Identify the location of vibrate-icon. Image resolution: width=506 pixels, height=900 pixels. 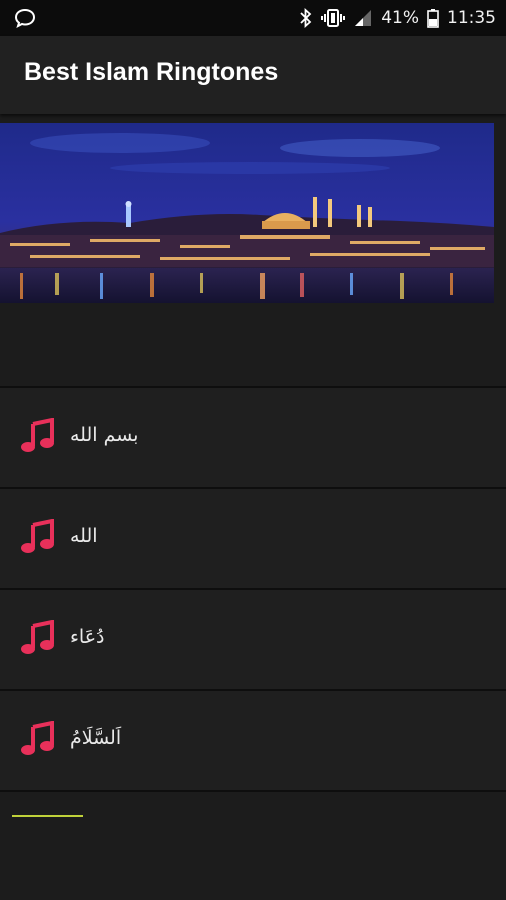
(333, 18).